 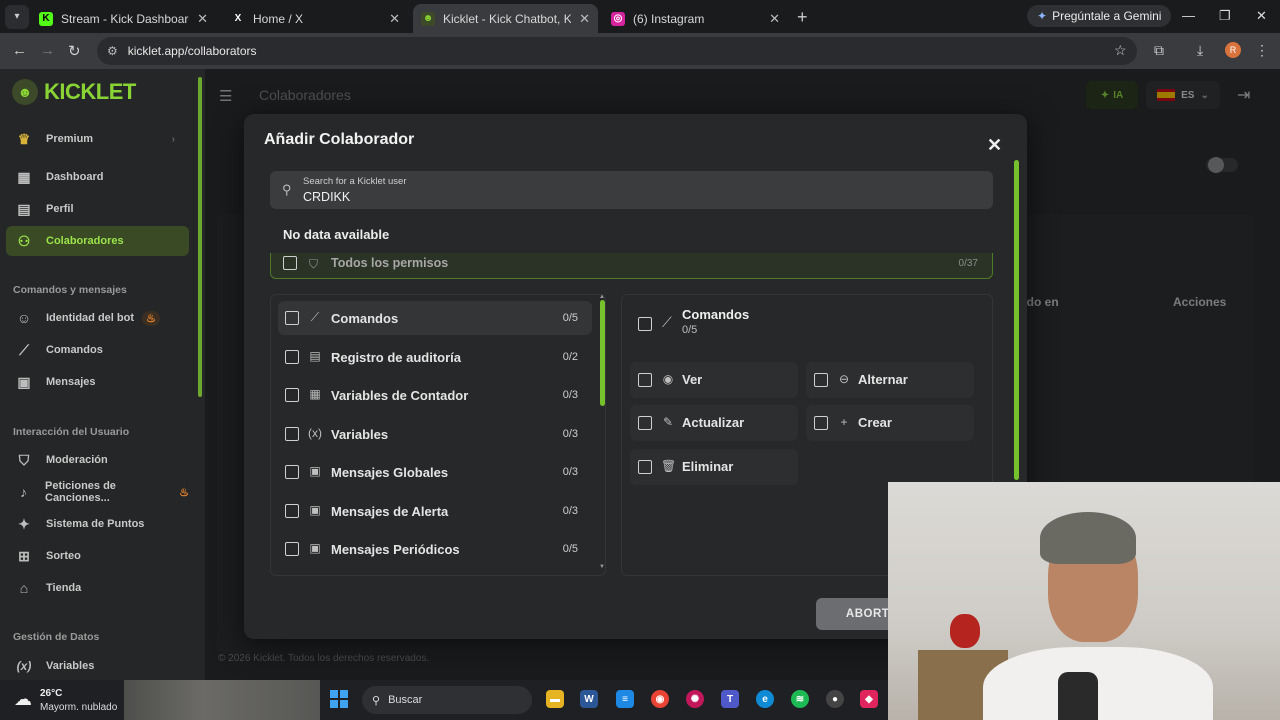 I want to click on word-icon: W, so click(x=589, y=699).